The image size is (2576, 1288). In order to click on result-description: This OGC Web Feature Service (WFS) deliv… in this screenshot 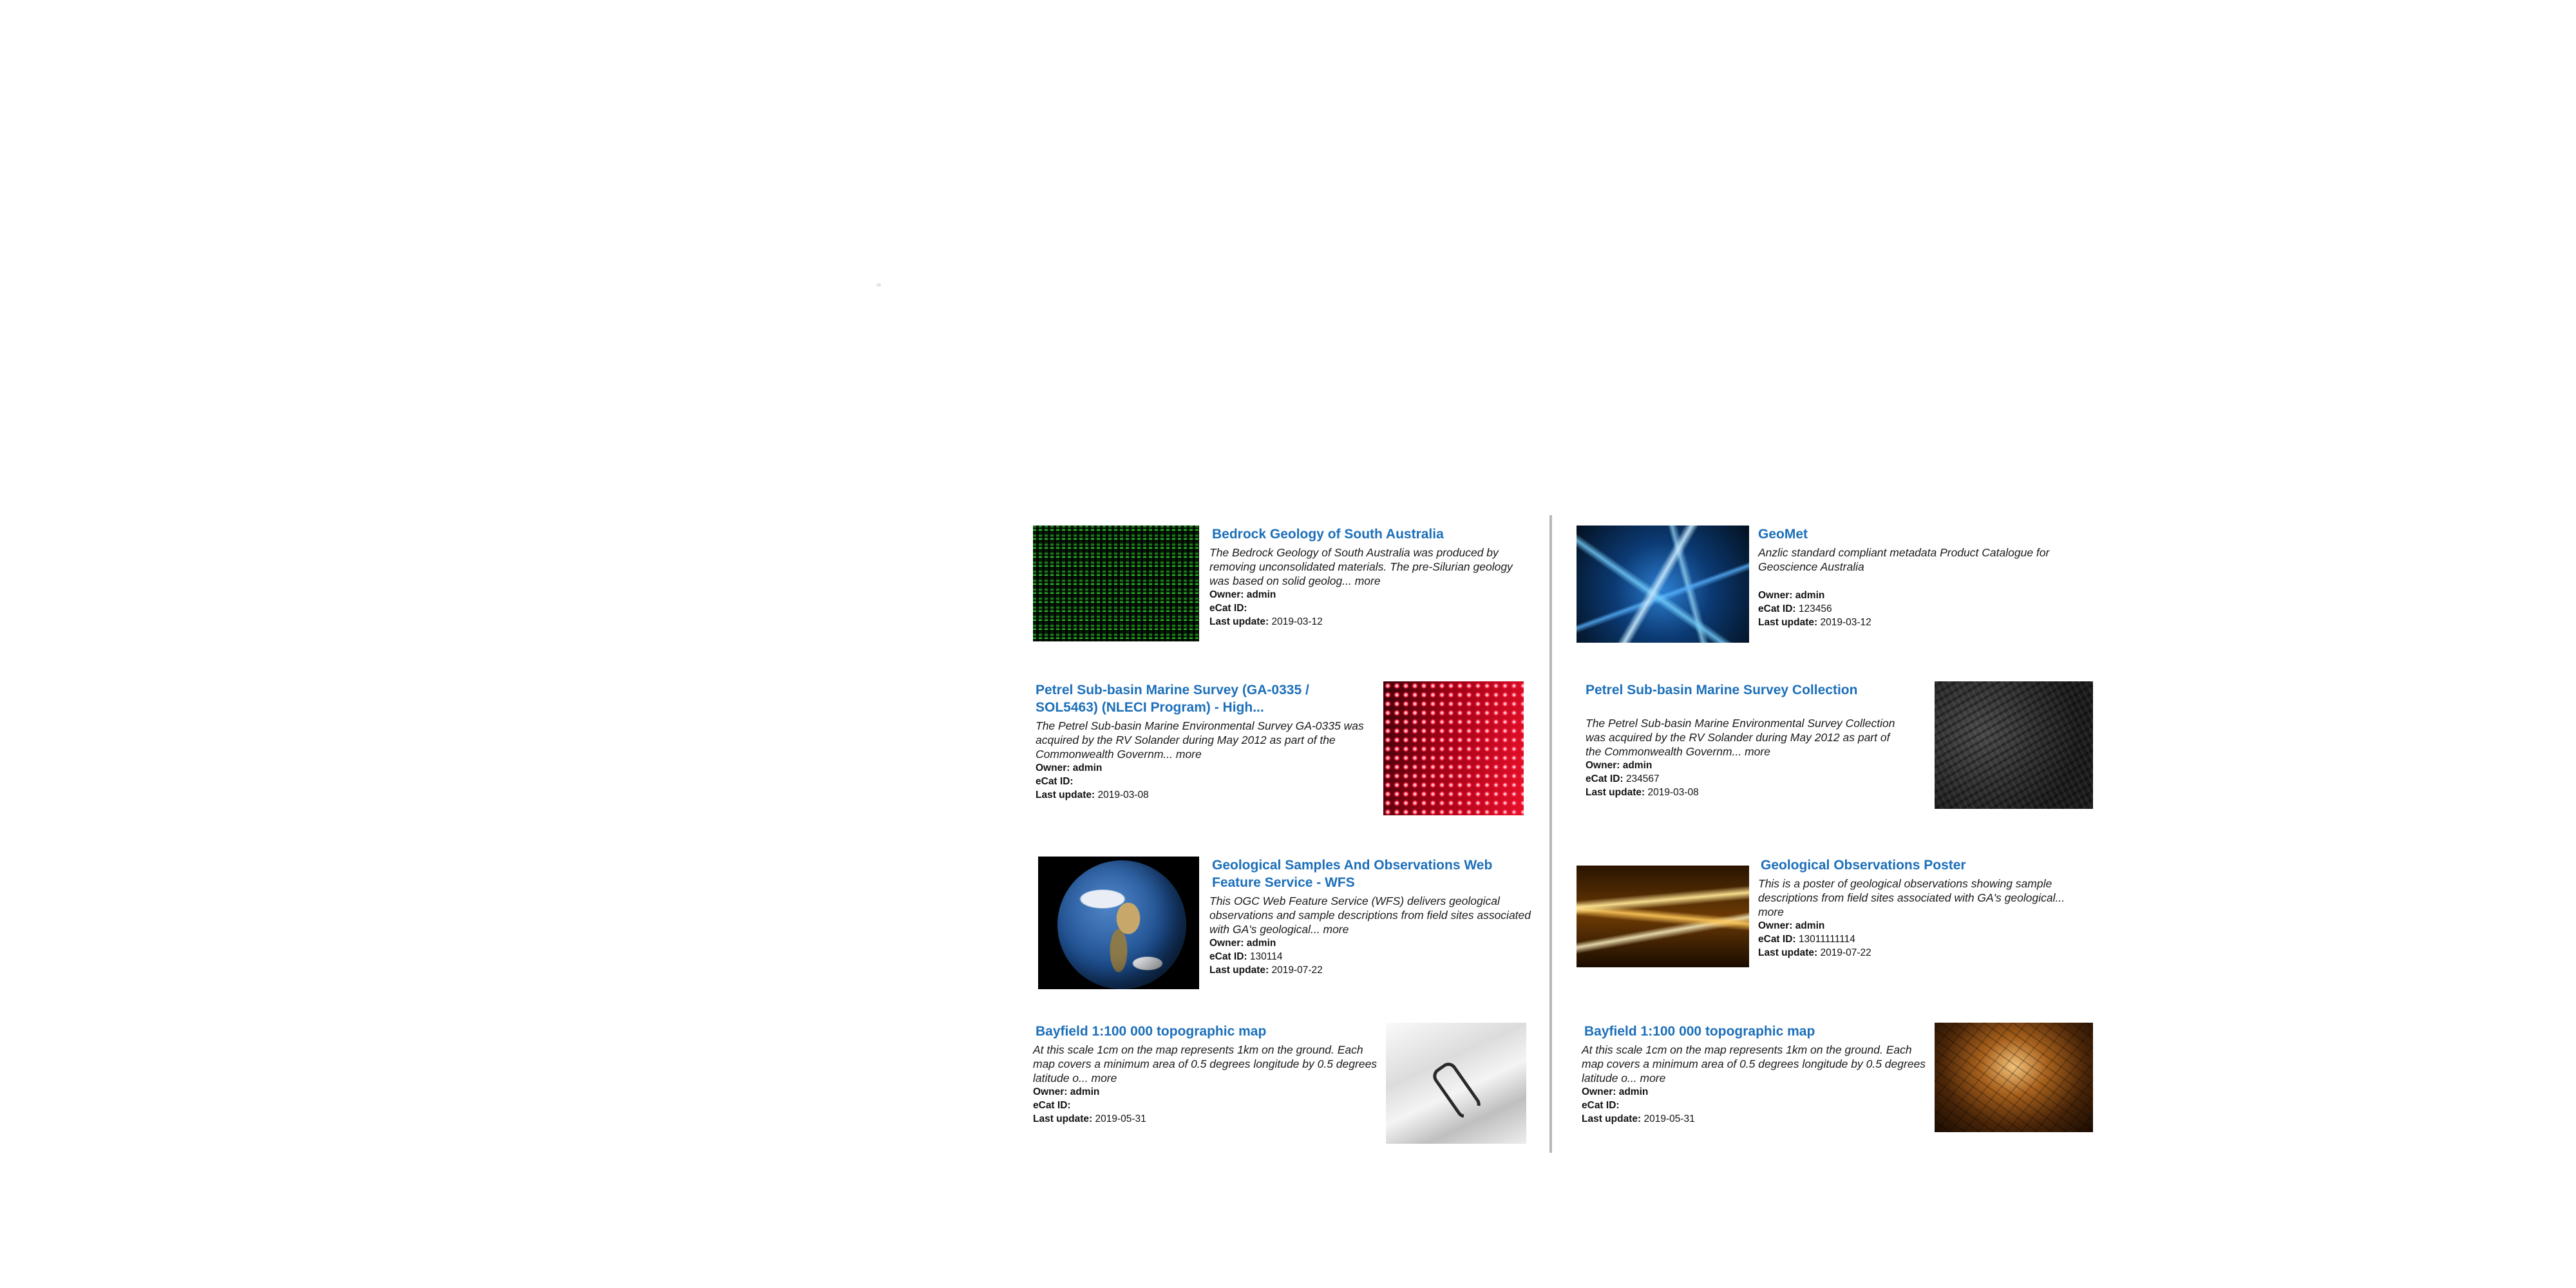, I will do `click(1370, 915)`.